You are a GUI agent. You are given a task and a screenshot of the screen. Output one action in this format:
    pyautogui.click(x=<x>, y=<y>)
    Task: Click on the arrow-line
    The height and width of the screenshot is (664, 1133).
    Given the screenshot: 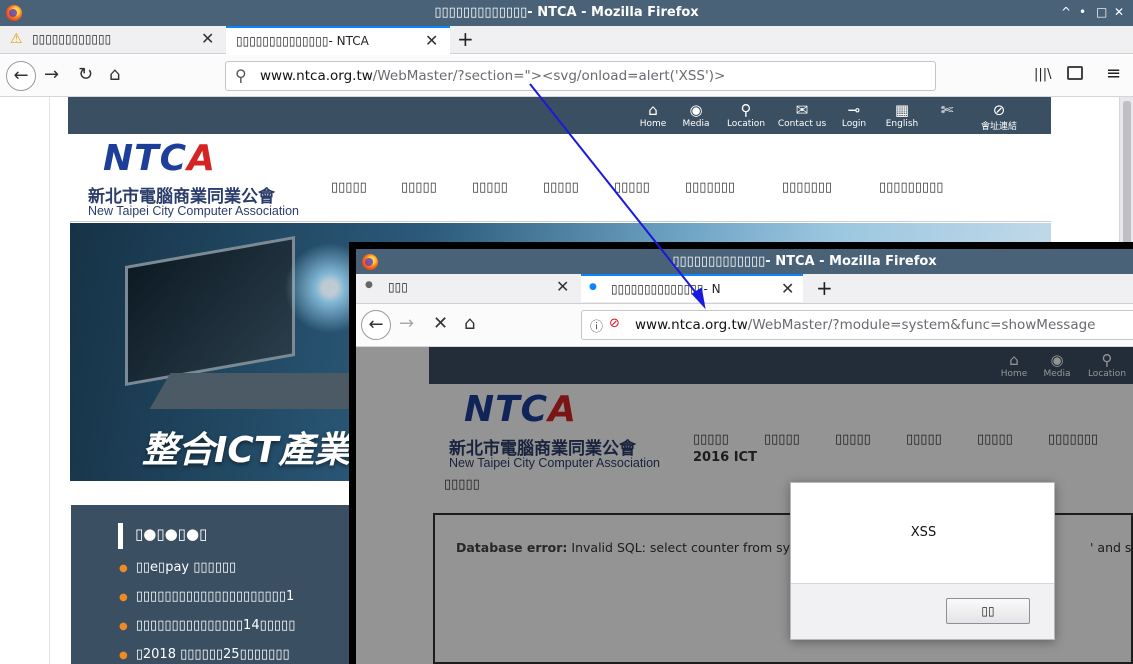 What is the action you would take?
    pyautogui.click(x=617, y=193)
    